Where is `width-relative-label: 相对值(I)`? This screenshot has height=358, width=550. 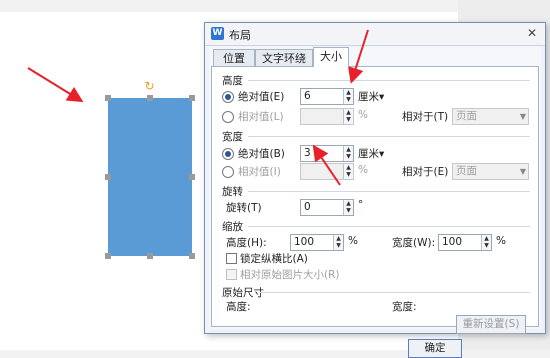 width-relative-label: 相对值(I) is located at coordinates (259, 172).